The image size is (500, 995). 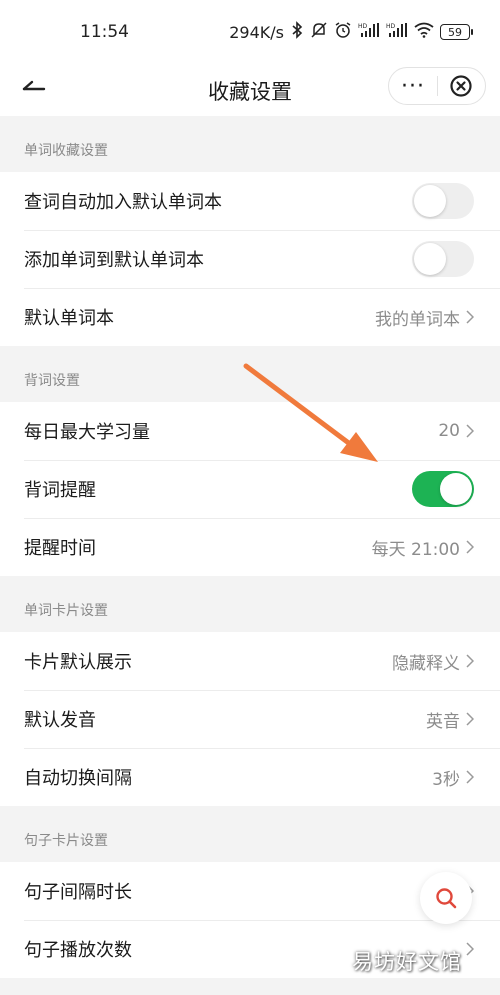 What do you see at coordinates (446, 779) in the screenshot?
I see `setting-value-text: 3秒` at bounding box center [446, 779].